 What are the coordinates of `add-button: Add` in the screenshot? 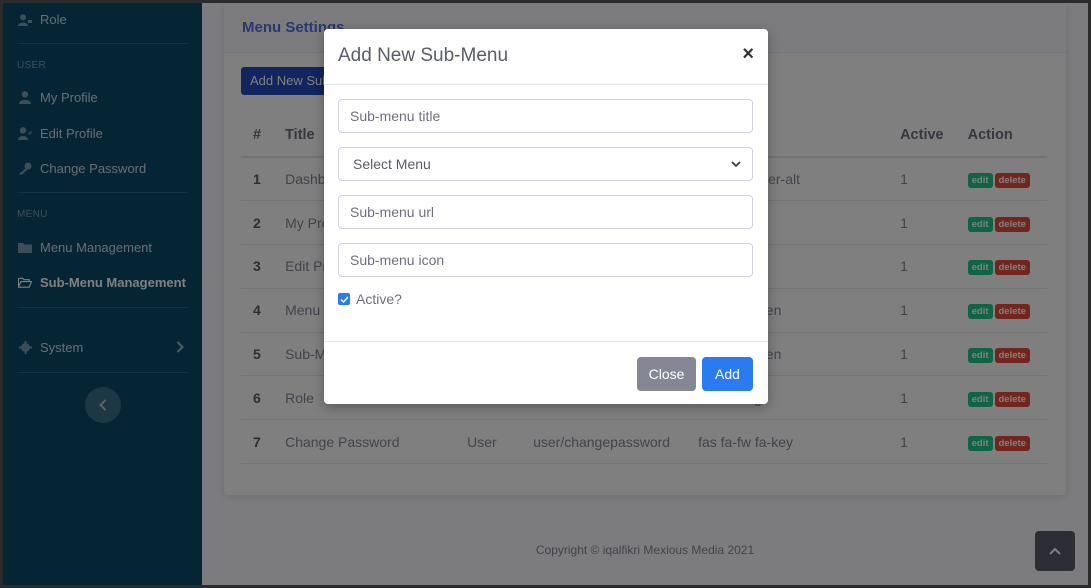 It's located at (727, 374).